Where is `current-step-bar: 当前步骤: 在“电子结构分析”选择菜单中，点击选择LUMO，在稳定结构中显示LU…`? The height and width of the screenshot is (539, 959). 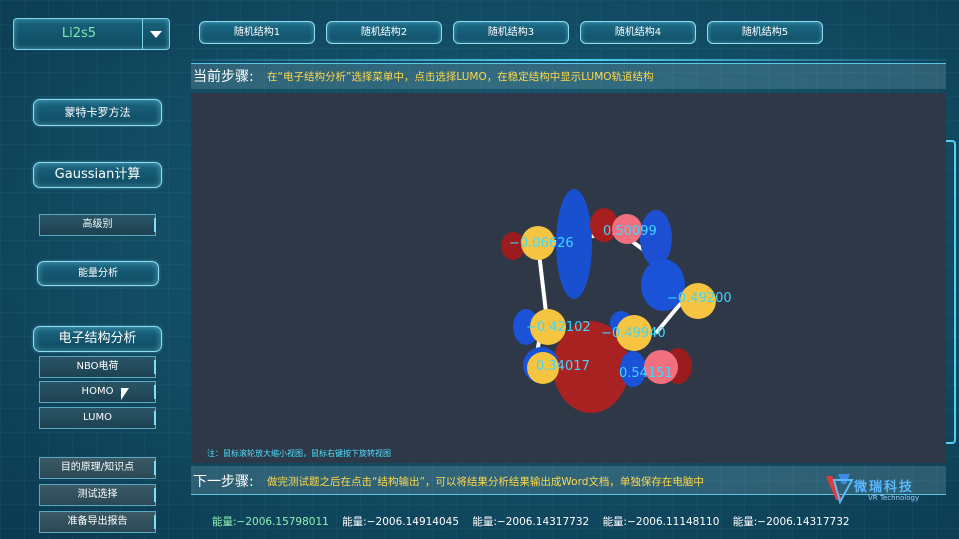
current-step-bar: 当前步骤: 在“电子结构分析”选择菜单中，点击选择LUMO，在稳定结构中显示LU… is located at coordinates (568, 76).